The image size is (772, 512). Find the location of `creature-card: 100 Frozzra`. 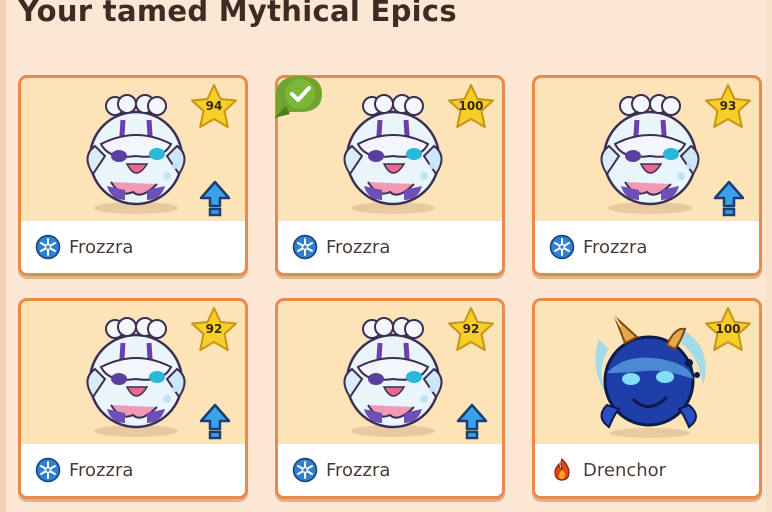

creature-card: 100 Frozzra is located at coordinates (389, 175).